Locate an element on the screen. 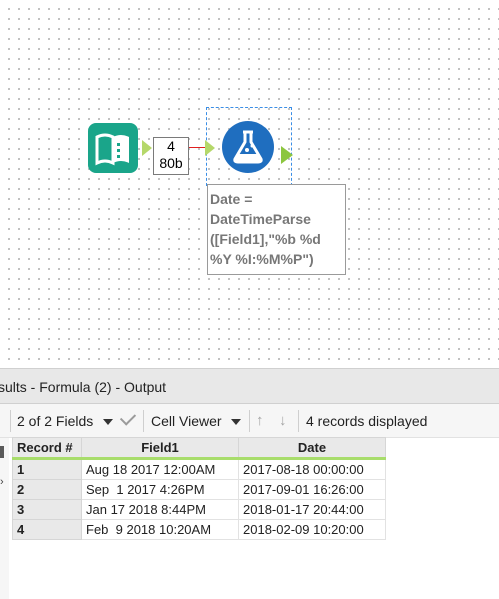 The width and height of the screenshot is (499, 599). date-cell: 2018-01-17 20:44:00 is located at coordinates (312, 509).